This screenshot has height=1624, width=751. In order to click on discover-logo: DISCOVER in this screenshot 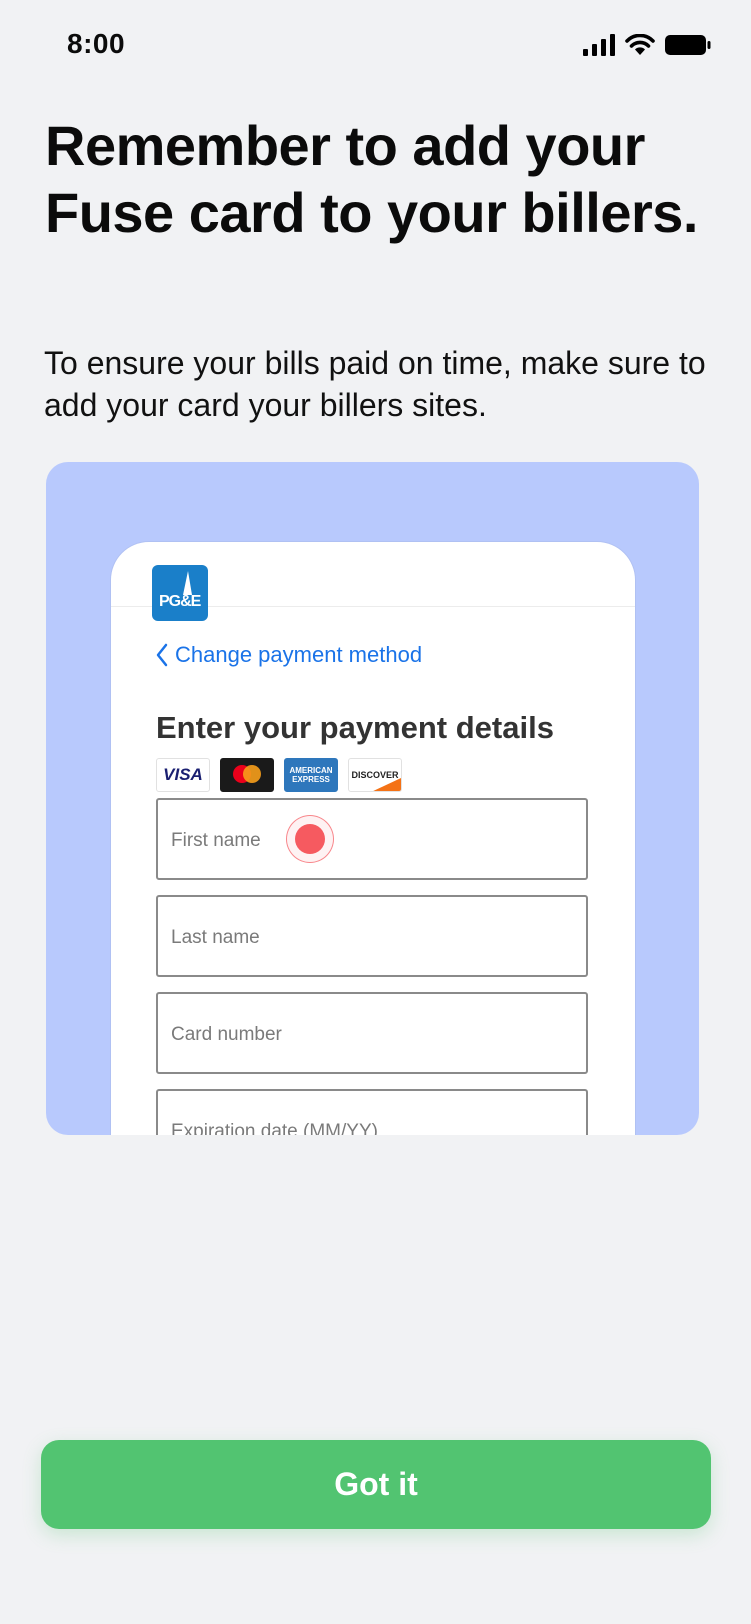, I will do `click(375, 775)`.